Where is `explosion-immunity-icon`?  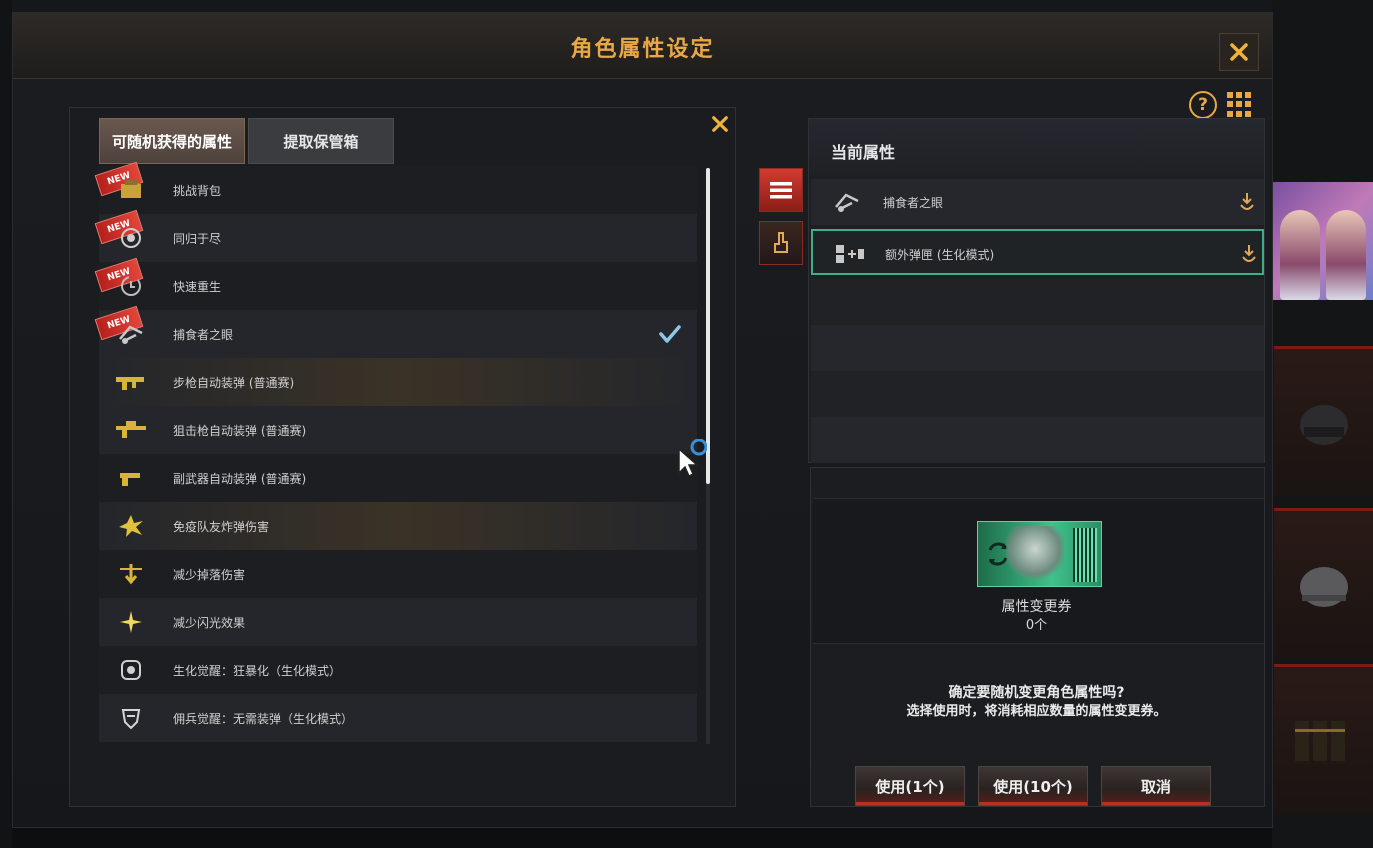
explosion-immunity-icon is located at coordinates (131, 526).